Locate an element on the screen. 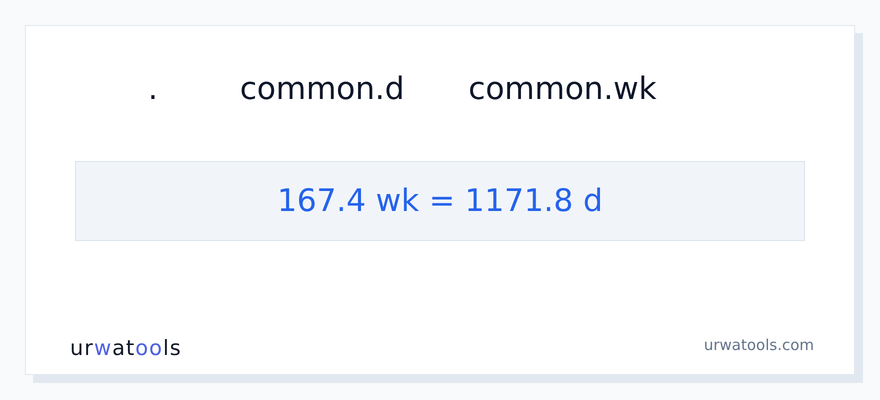 This screenshot has height=400, width=880. conversion-result: 167.4 wk = 1171.8 d is located at coordinates (440, 201).